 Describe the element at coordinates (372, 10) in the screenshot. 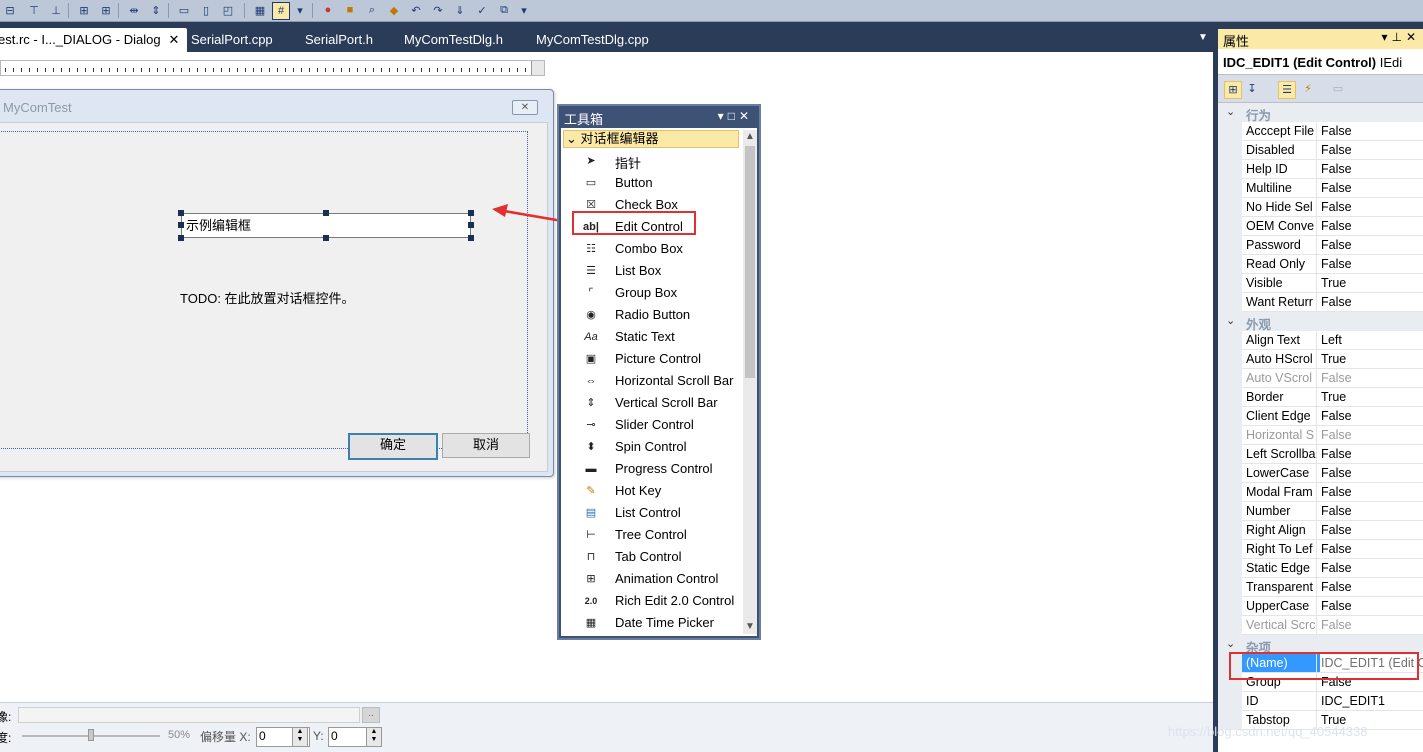

I see `find-icon: ⌕` at that location.